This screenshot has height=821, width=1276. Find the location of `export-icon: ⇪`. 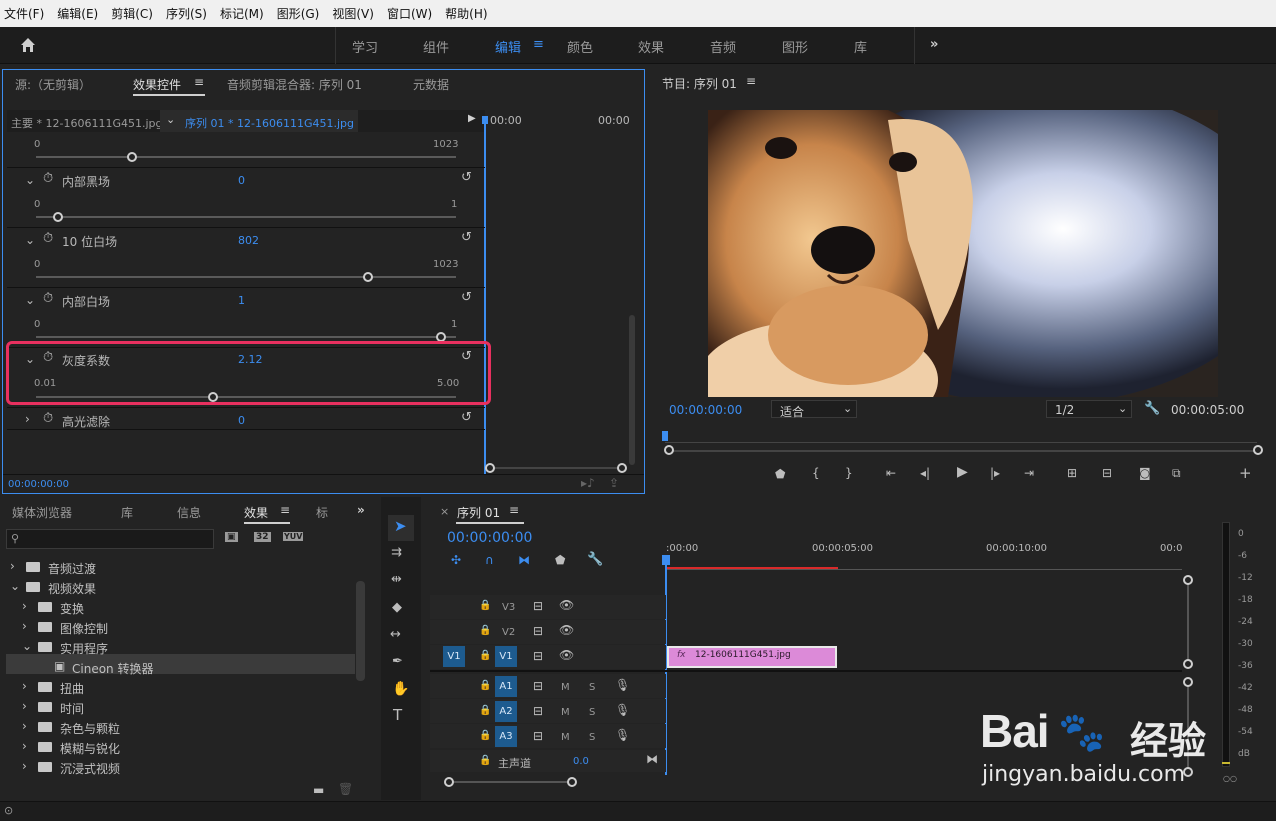

export-icon: ⇪ is located at coordinates (614, 483).